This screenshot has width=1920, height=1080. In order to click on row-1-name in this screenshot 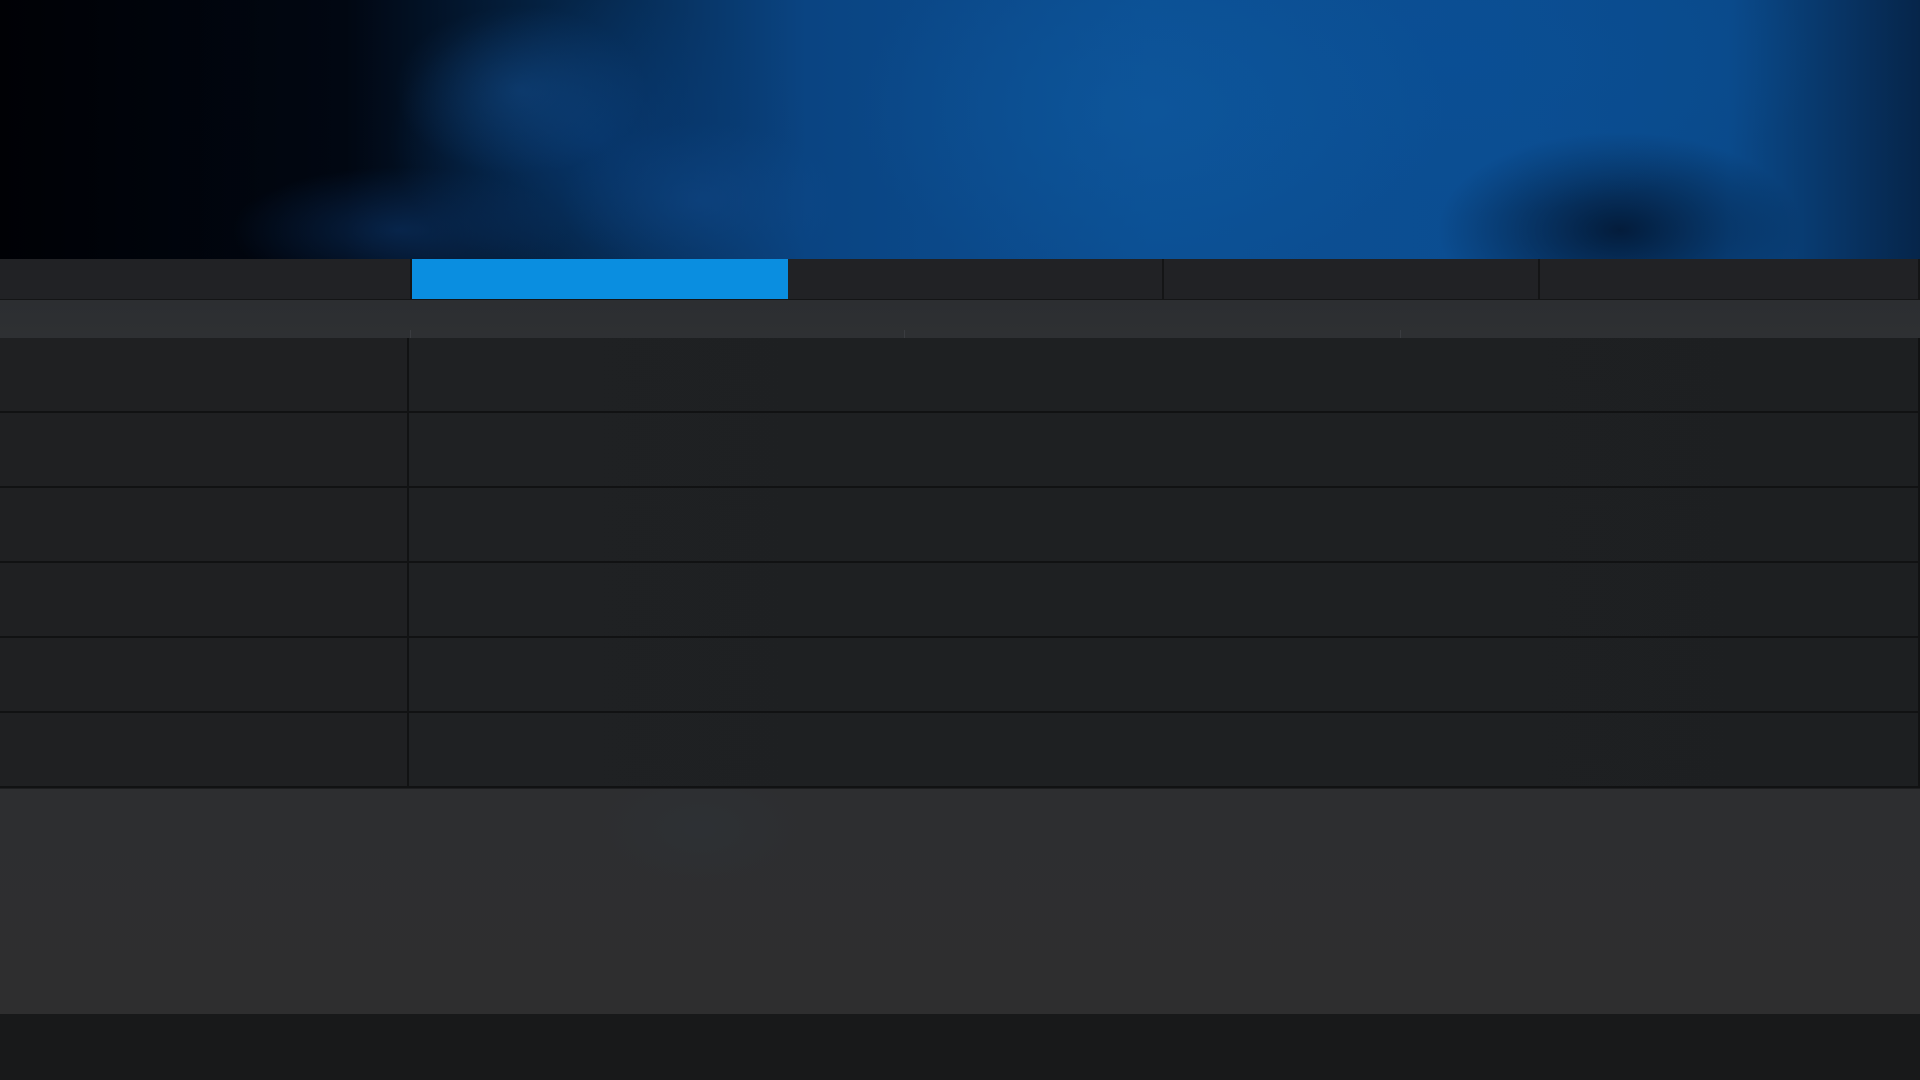, I will do `click(204, 374)`.